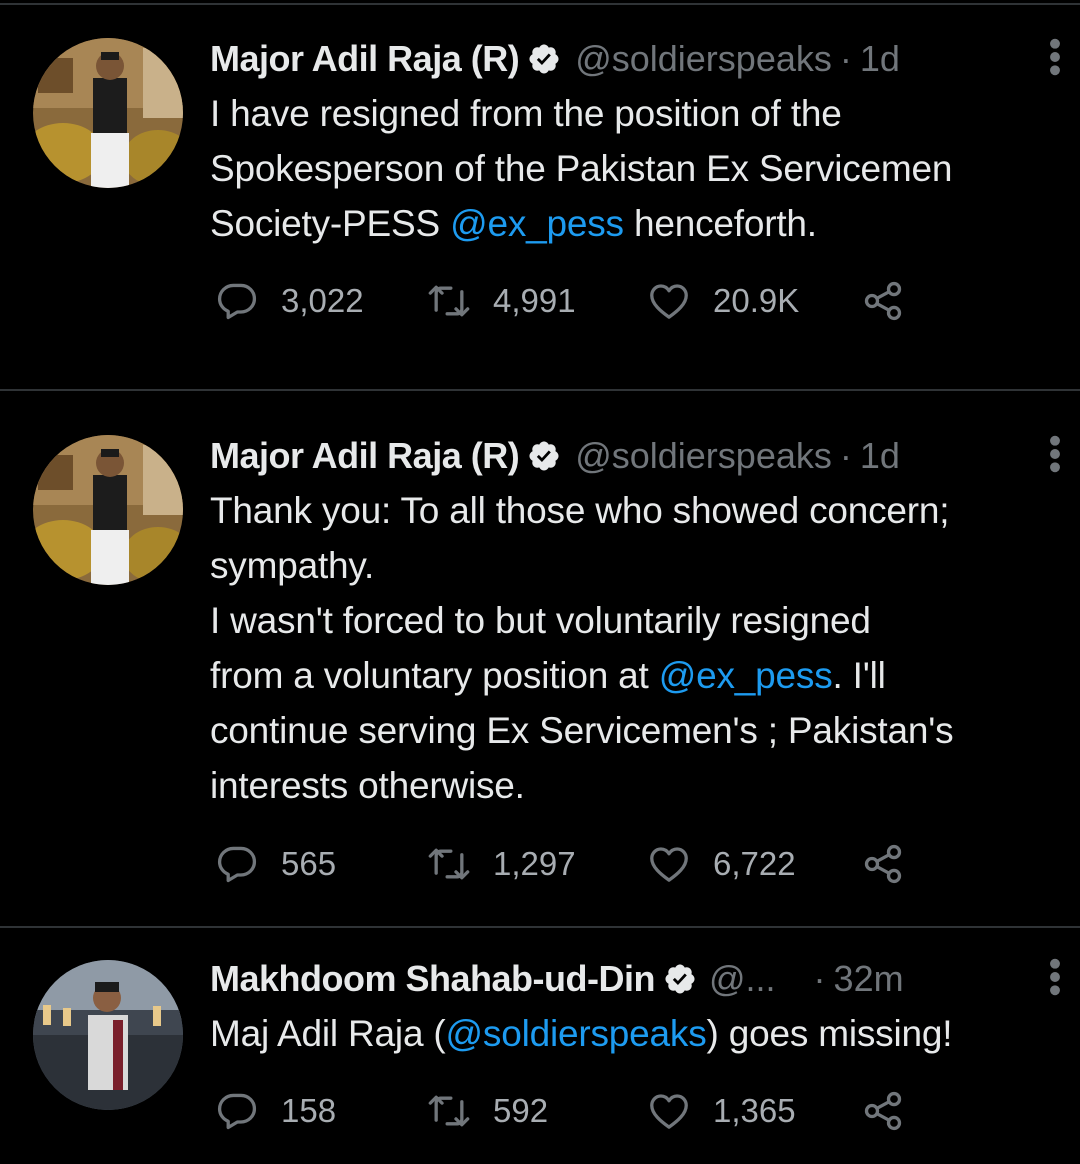 The height and width of the screenshot is (1164, 1080). I want to click on reply-button: 3,022, so click(289, 301).